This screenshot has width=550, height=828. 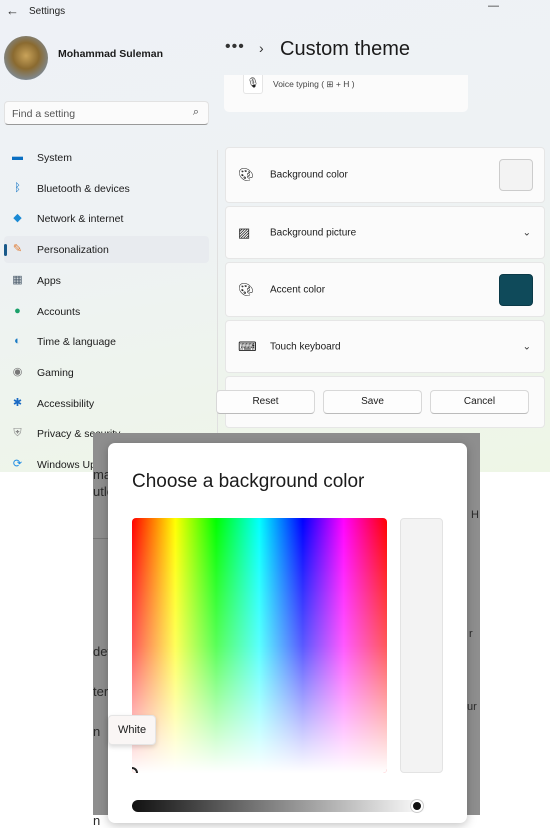 What do you see at coordinates (106, 280) in the screenshot?
I see `sidebar-item-apps: ▦ Apps` at bounding box center [106, 280].